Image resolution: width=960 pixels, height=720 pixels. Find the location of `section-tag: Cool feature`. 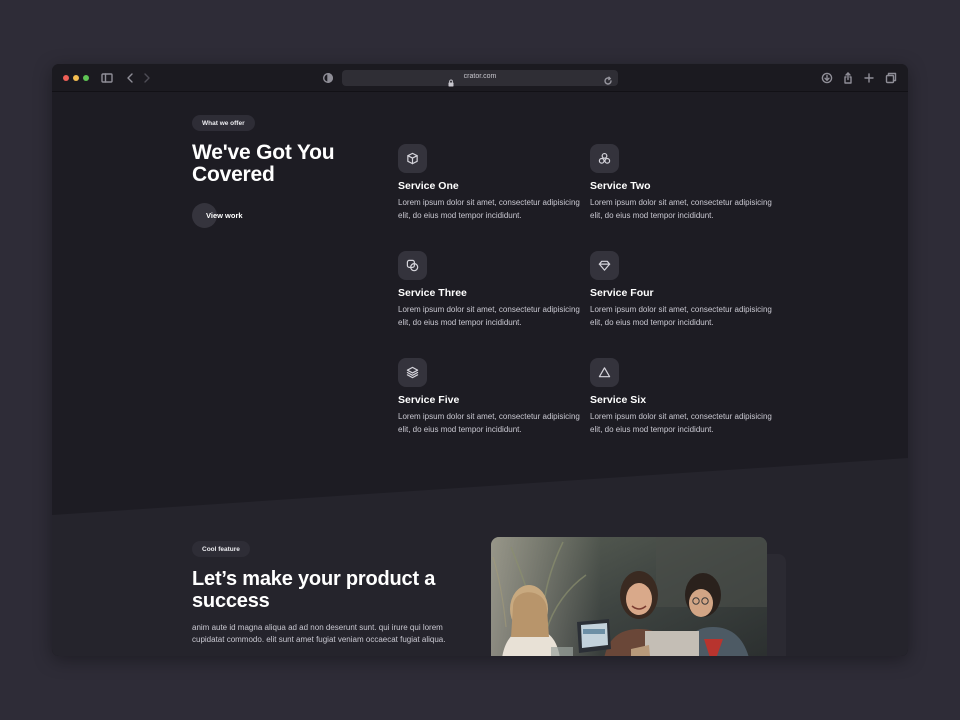

section-tag: Cool feature is located at coordinates (221, 549).